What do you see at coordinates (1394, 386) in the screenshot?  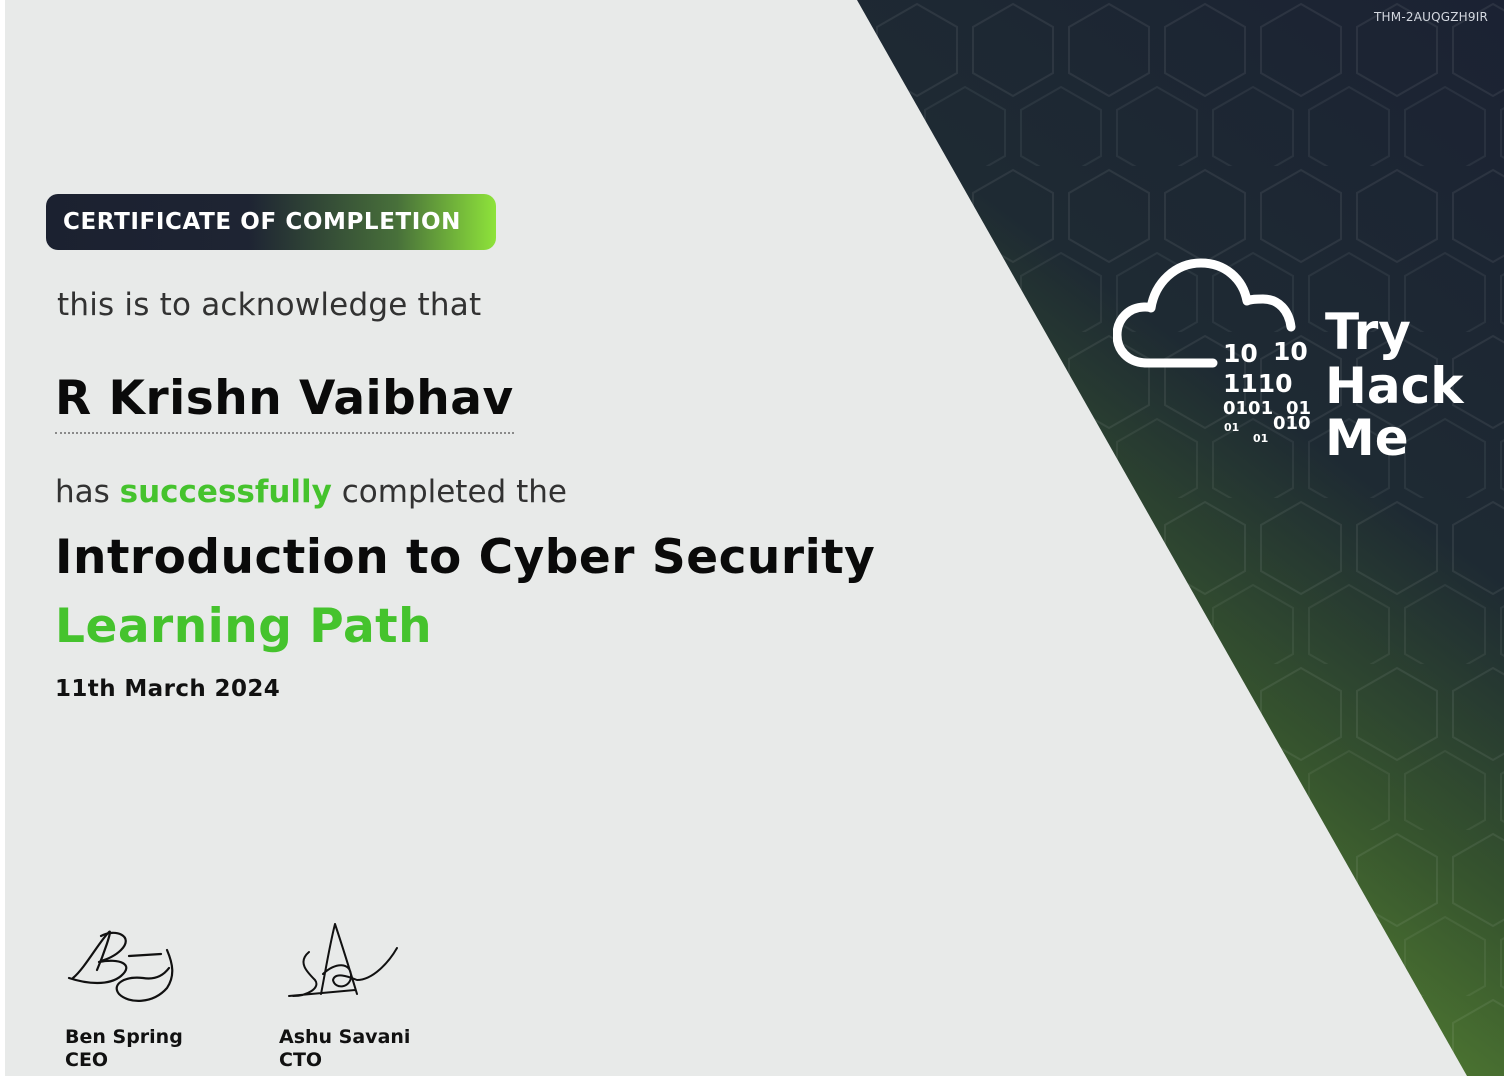 I see `brand-word: Hack` at bounding box center [1394, 386].